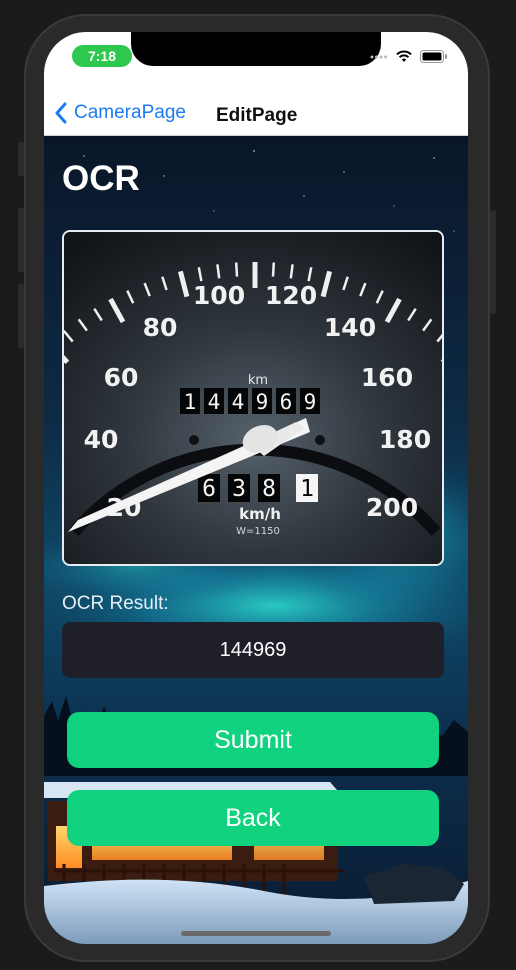  What do you see at coordinates (269, 489) in the screenshot?
I see `trip-digit: 8` at bounding box center [269, 489].